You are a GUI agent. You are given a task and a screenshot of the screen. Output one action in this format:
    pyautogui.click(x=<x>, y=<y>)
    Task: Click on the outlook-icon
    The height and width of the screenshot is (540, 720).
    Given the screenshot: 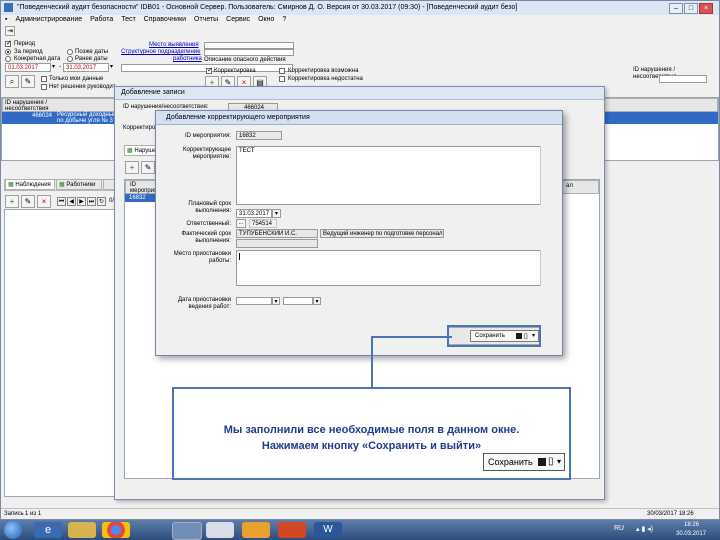 What is the action you would take?
    pyautogui.click(x=256, y=530)
    